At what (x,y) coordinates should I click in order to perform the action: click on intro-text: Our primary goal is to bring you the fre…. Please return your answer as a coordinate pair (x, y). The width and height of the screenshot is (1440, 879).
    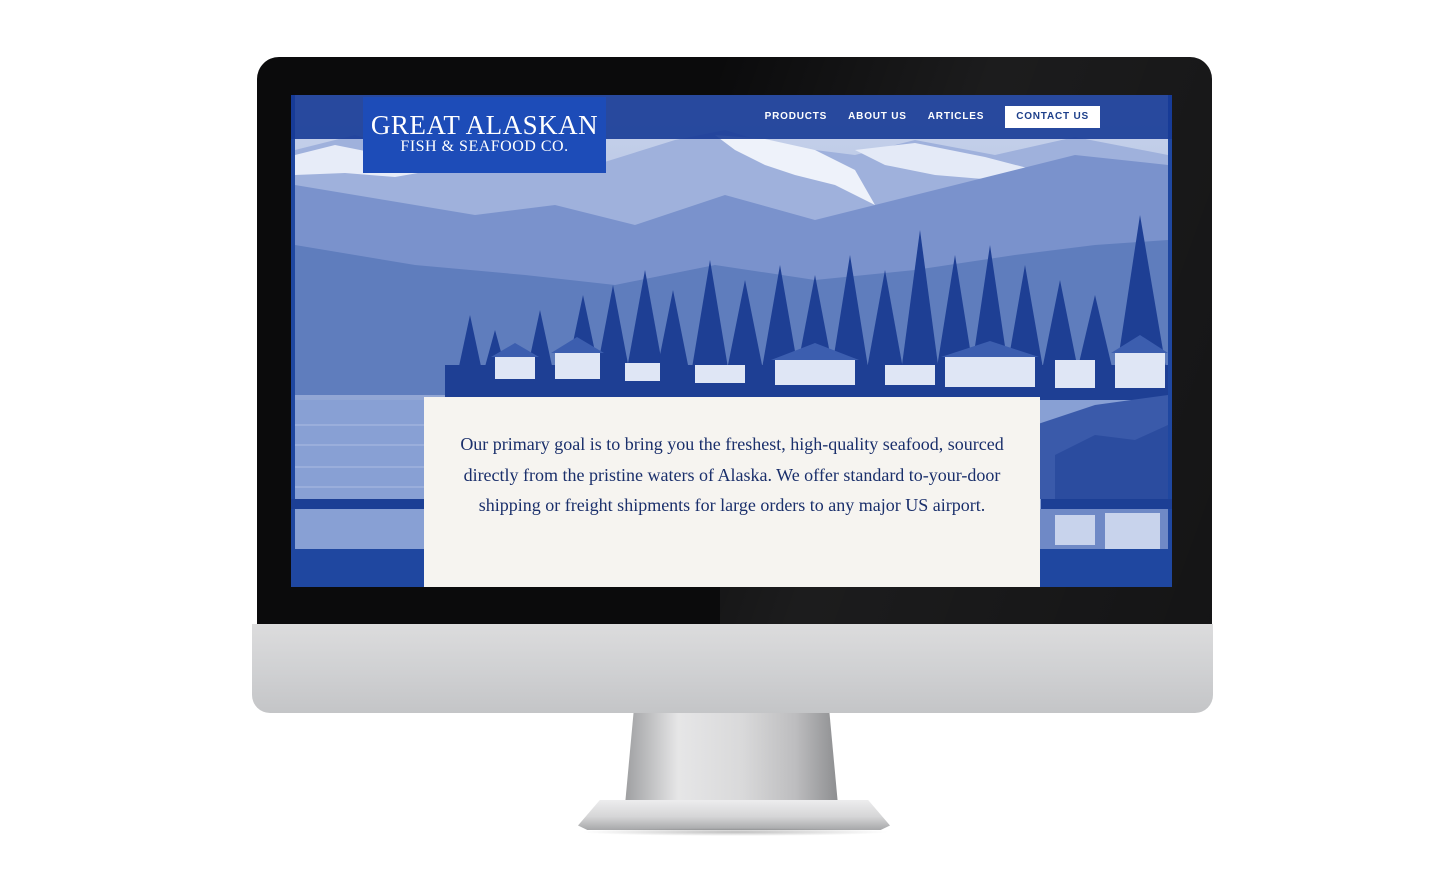
    Looking at the image, I should click on (732, 474).